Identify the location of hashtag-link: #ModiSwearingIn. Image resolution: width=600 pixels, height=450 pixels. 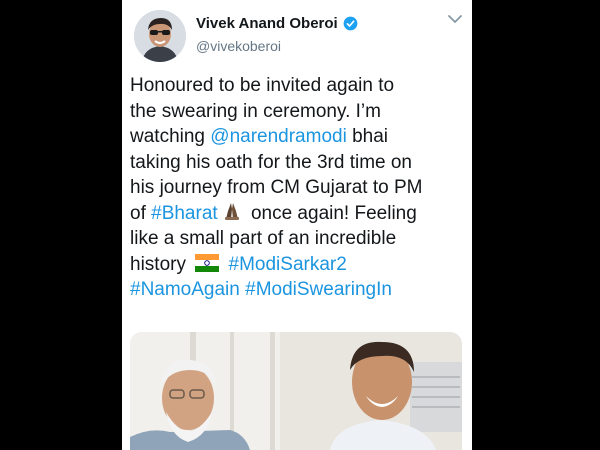
(318, 289).